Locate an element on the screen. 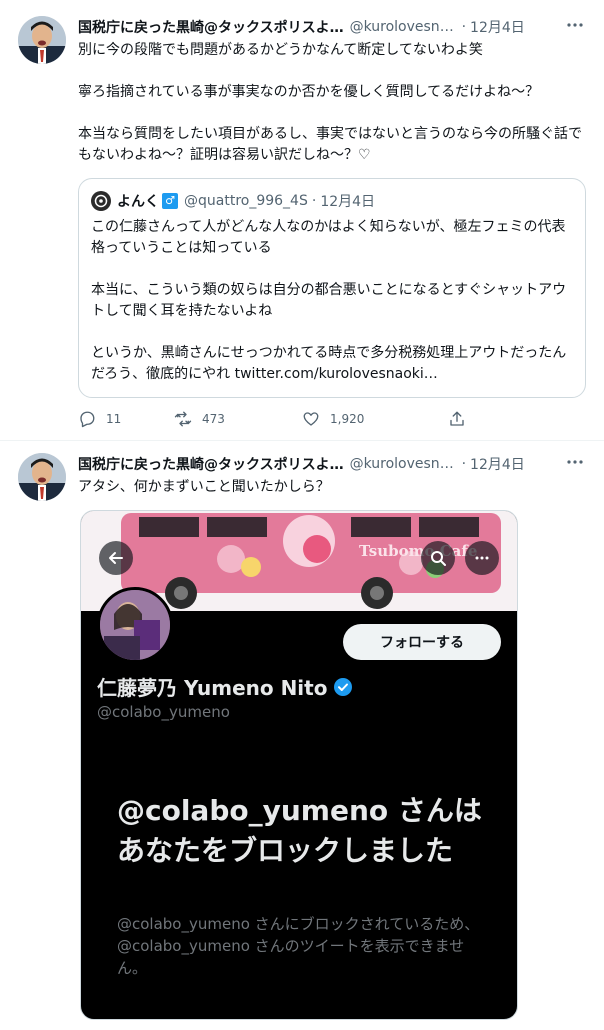 The image size is (604, 1030). verified-badge-icon is located at coordinates (343, 687).